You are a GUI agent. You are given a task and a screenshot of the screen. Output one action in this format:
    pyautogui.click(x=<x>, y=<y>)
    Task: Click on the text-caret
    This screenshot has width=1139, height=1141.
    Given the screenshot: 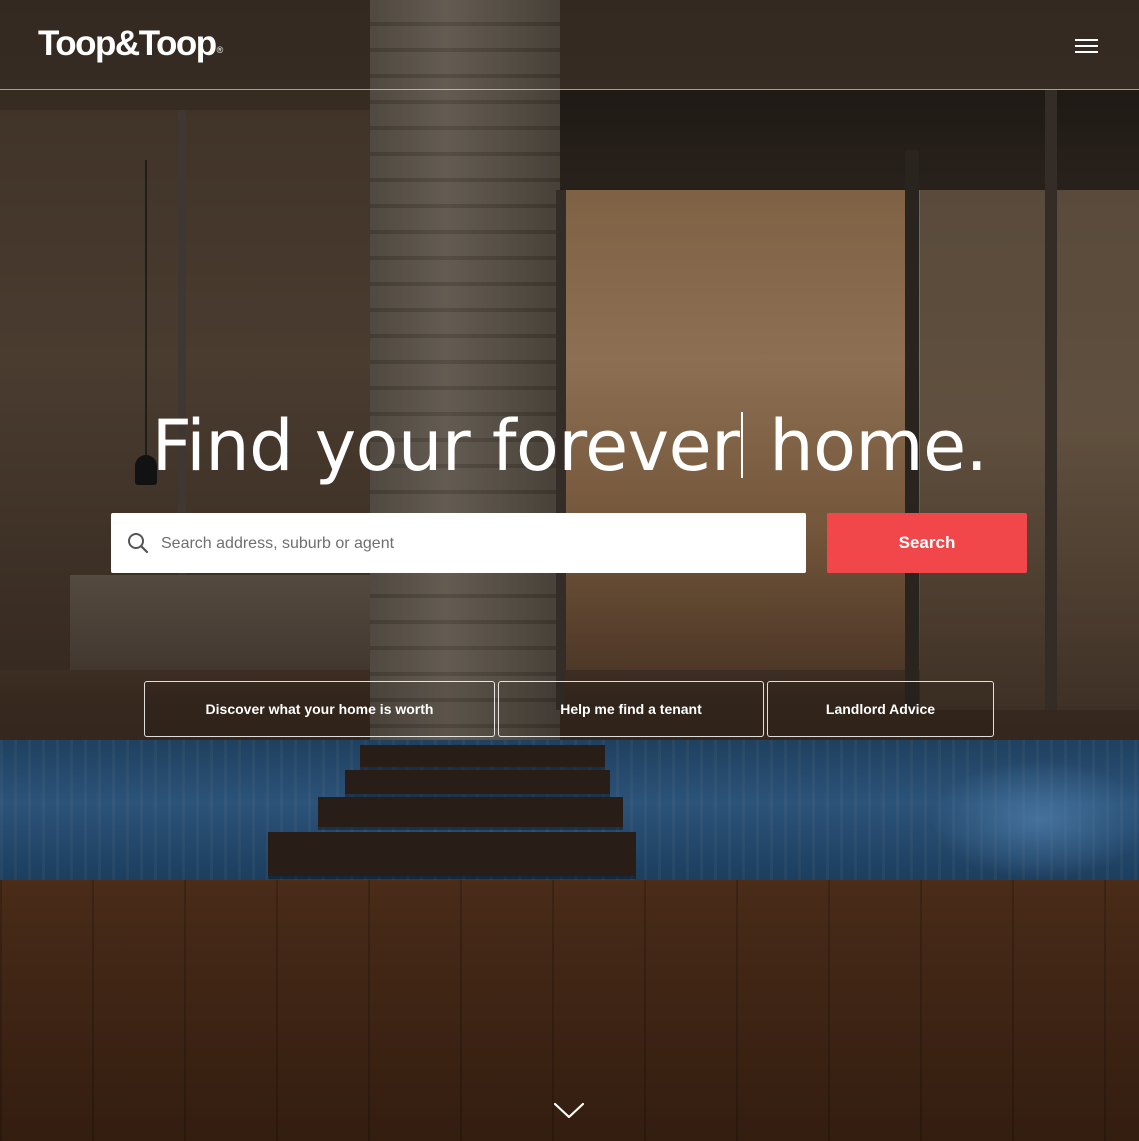 What is the action you would take?
    pyautogui.click(x=742, y=445)
    